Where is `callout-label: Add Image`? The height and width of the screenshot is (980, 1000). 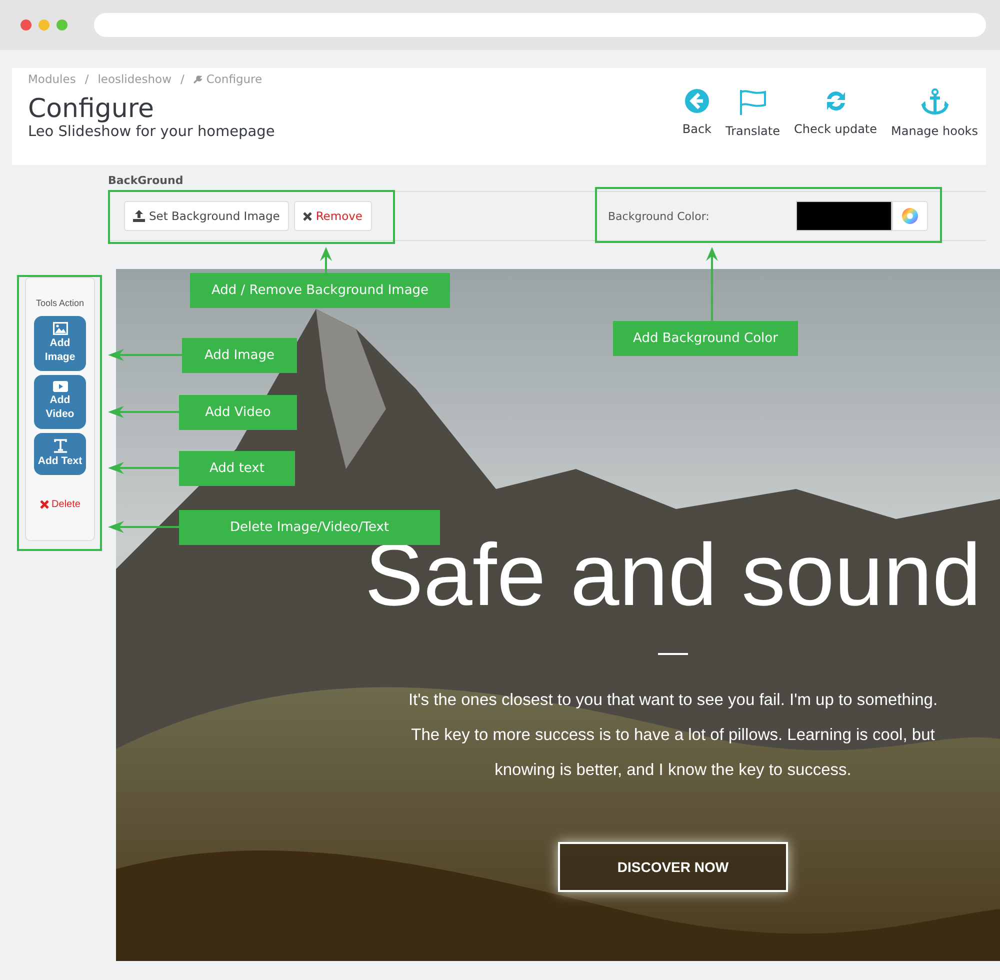
callout-label: Add Image is located at coordinates (239, 355).